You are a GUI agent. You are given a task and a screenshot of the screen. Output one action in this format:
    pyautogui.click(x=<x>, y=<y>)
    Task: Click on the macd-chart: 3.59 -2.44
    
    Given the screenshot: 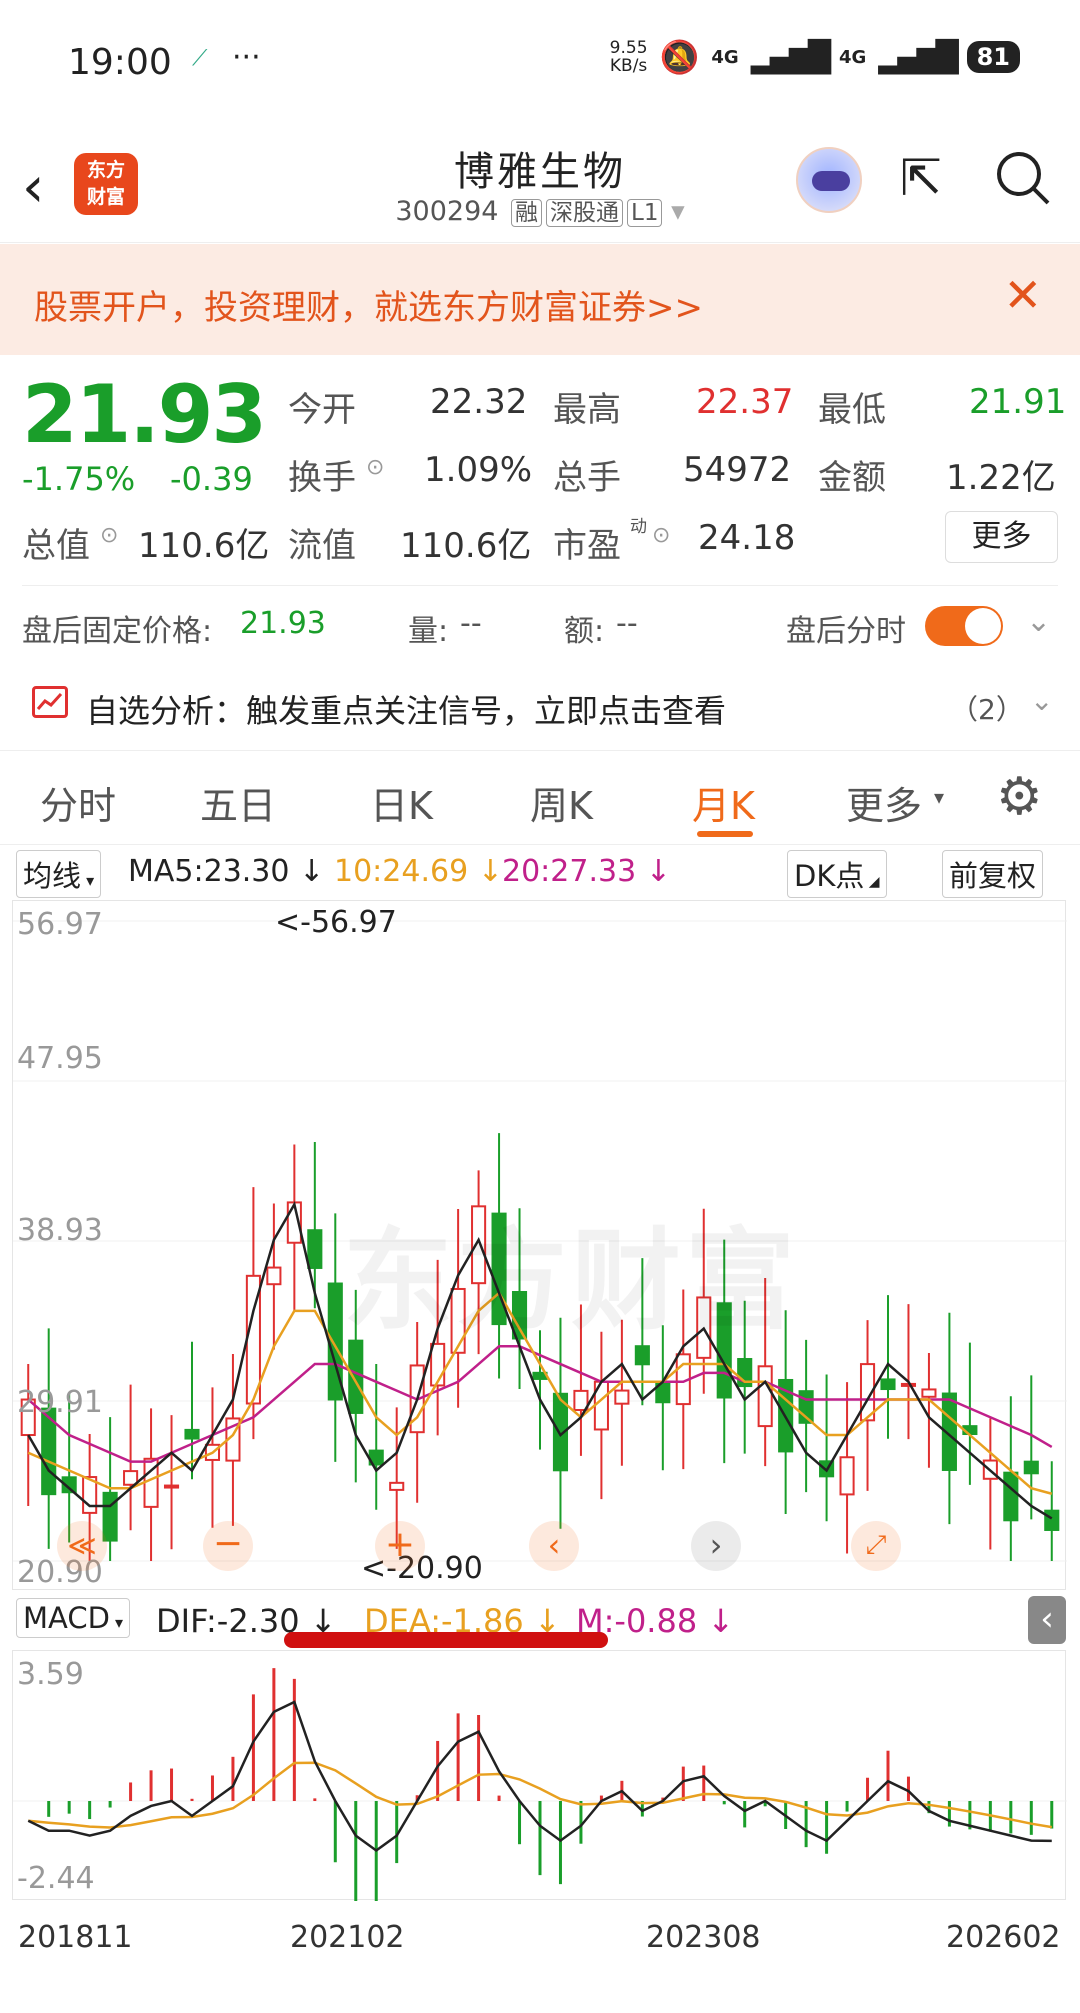 What is the action you would take?
    pyautogui.click(x=539, y=1775)
    